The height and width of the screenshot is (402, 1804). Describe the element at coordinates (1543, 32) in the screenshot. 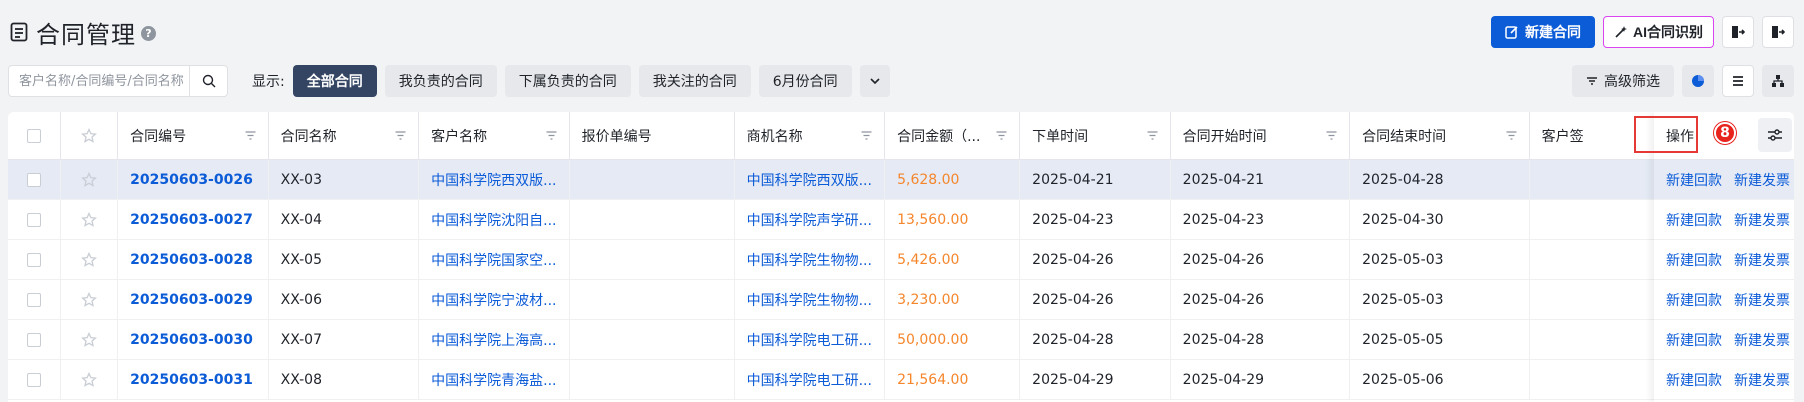

I see `new-contract-button: 新建合同` at that location.